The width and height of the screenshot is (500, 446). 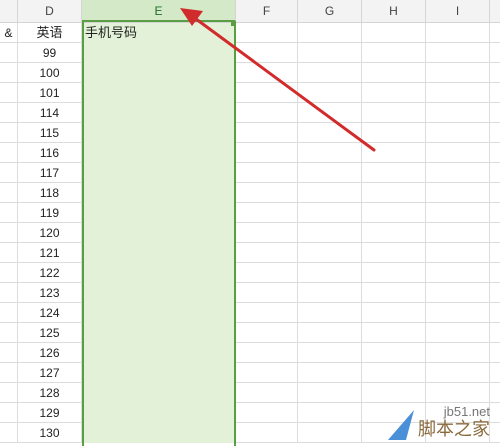 I want to click on header-cell-phone: 手机号码, so click(x=159, y=33).